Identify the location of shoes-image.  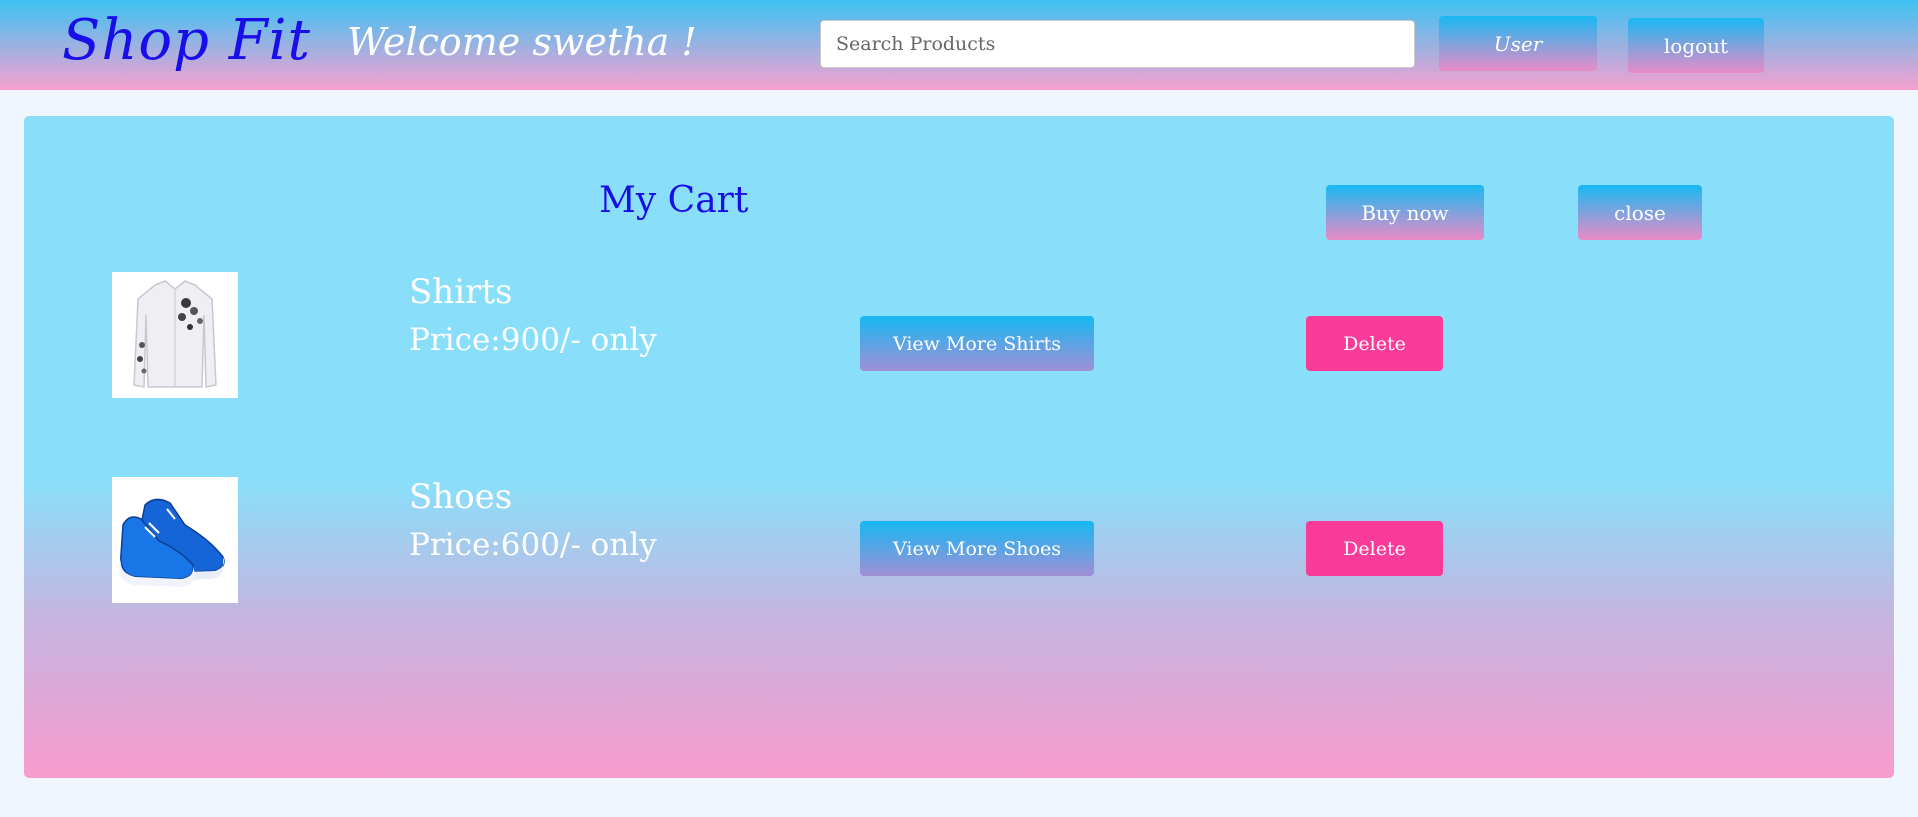
(175, 540).